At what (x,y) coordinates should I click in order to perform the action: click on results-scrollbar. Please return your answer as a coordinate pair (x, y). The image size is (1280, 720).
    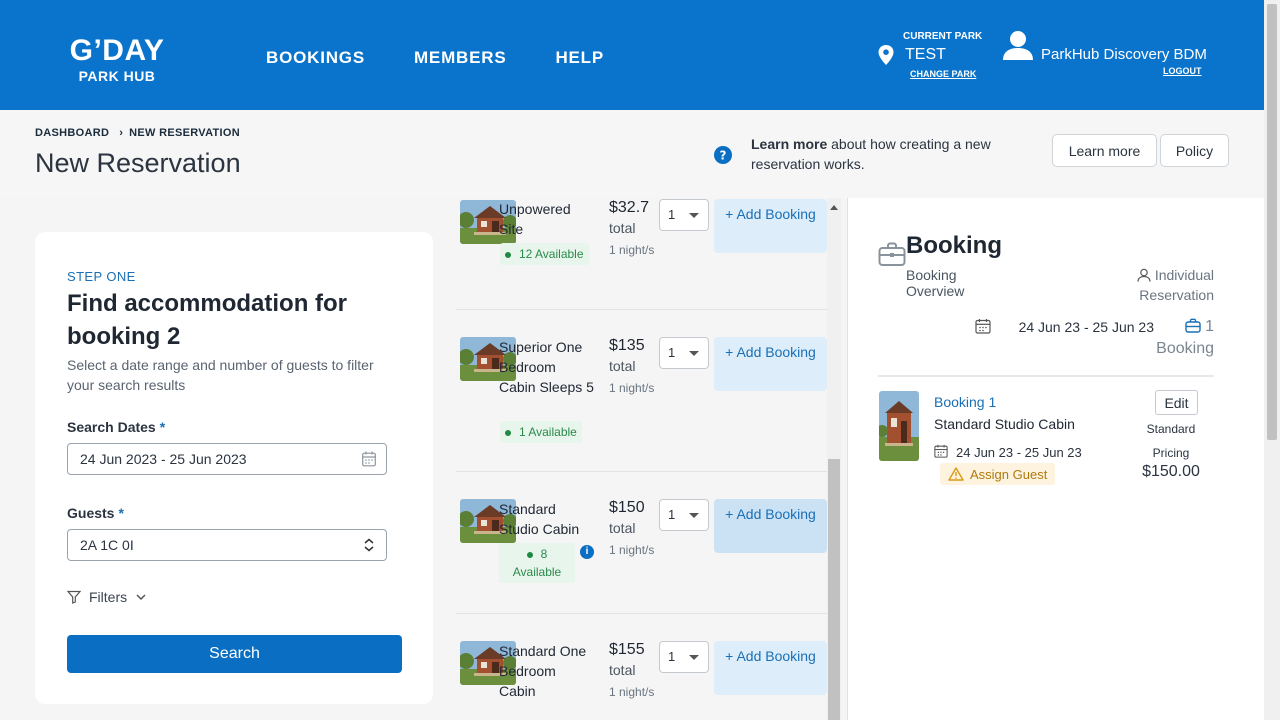
    Looking at the image, I should click on (834, 459).